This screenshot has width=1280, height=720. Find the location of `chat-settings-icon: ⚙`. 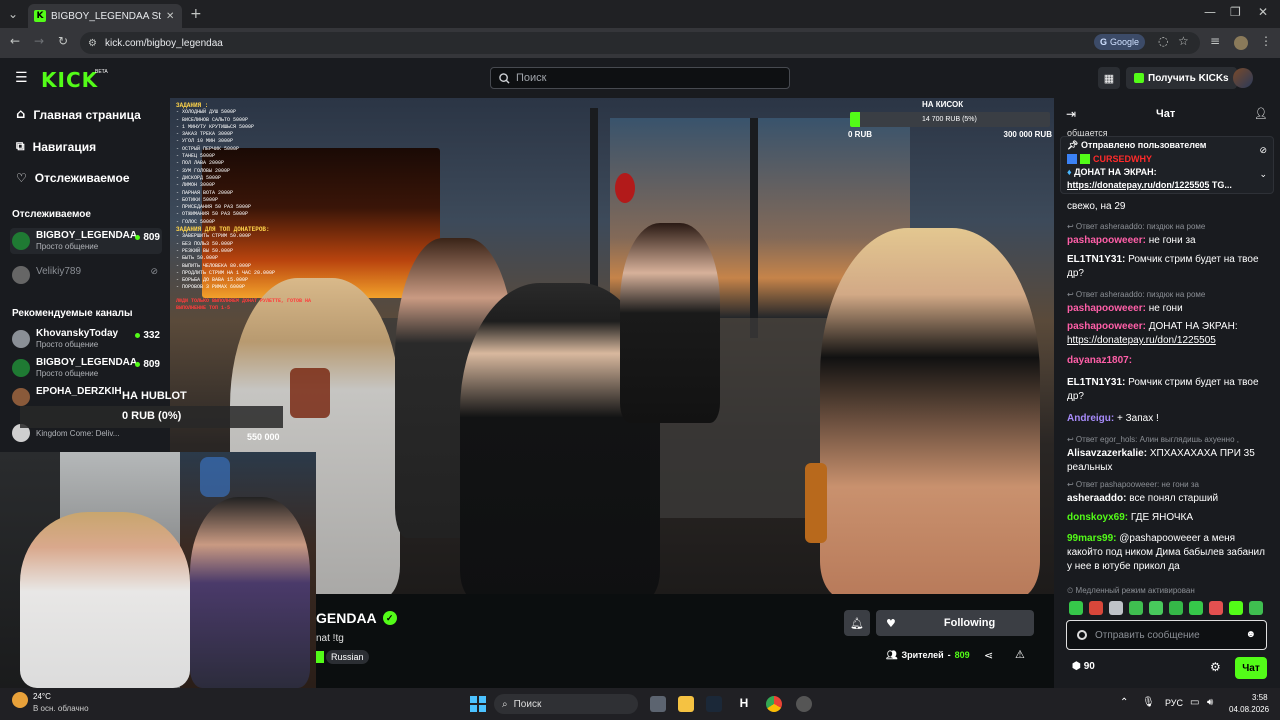

chat-settings-icon: ⚙ is located at coordinates (1215, 667).